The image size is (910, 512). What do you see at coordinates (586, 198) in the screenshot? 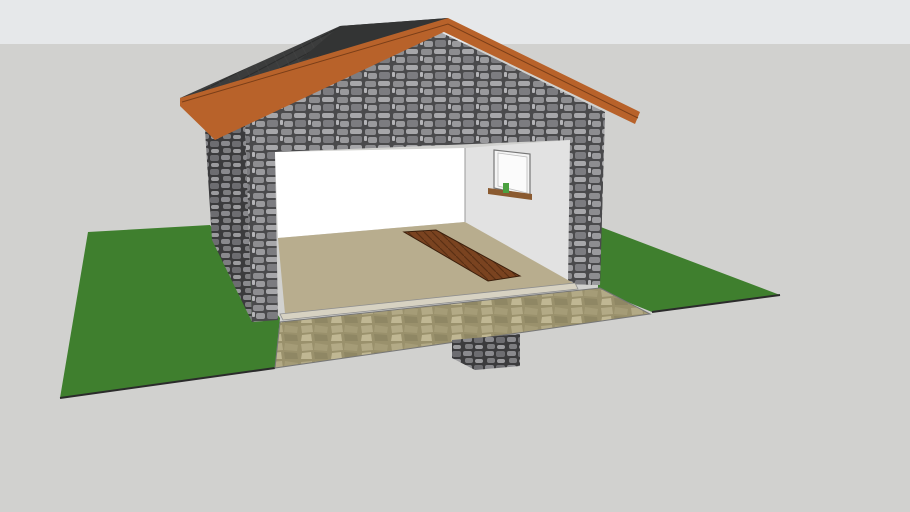
I see `right-wall-edge` at bounding box center [586, 198].